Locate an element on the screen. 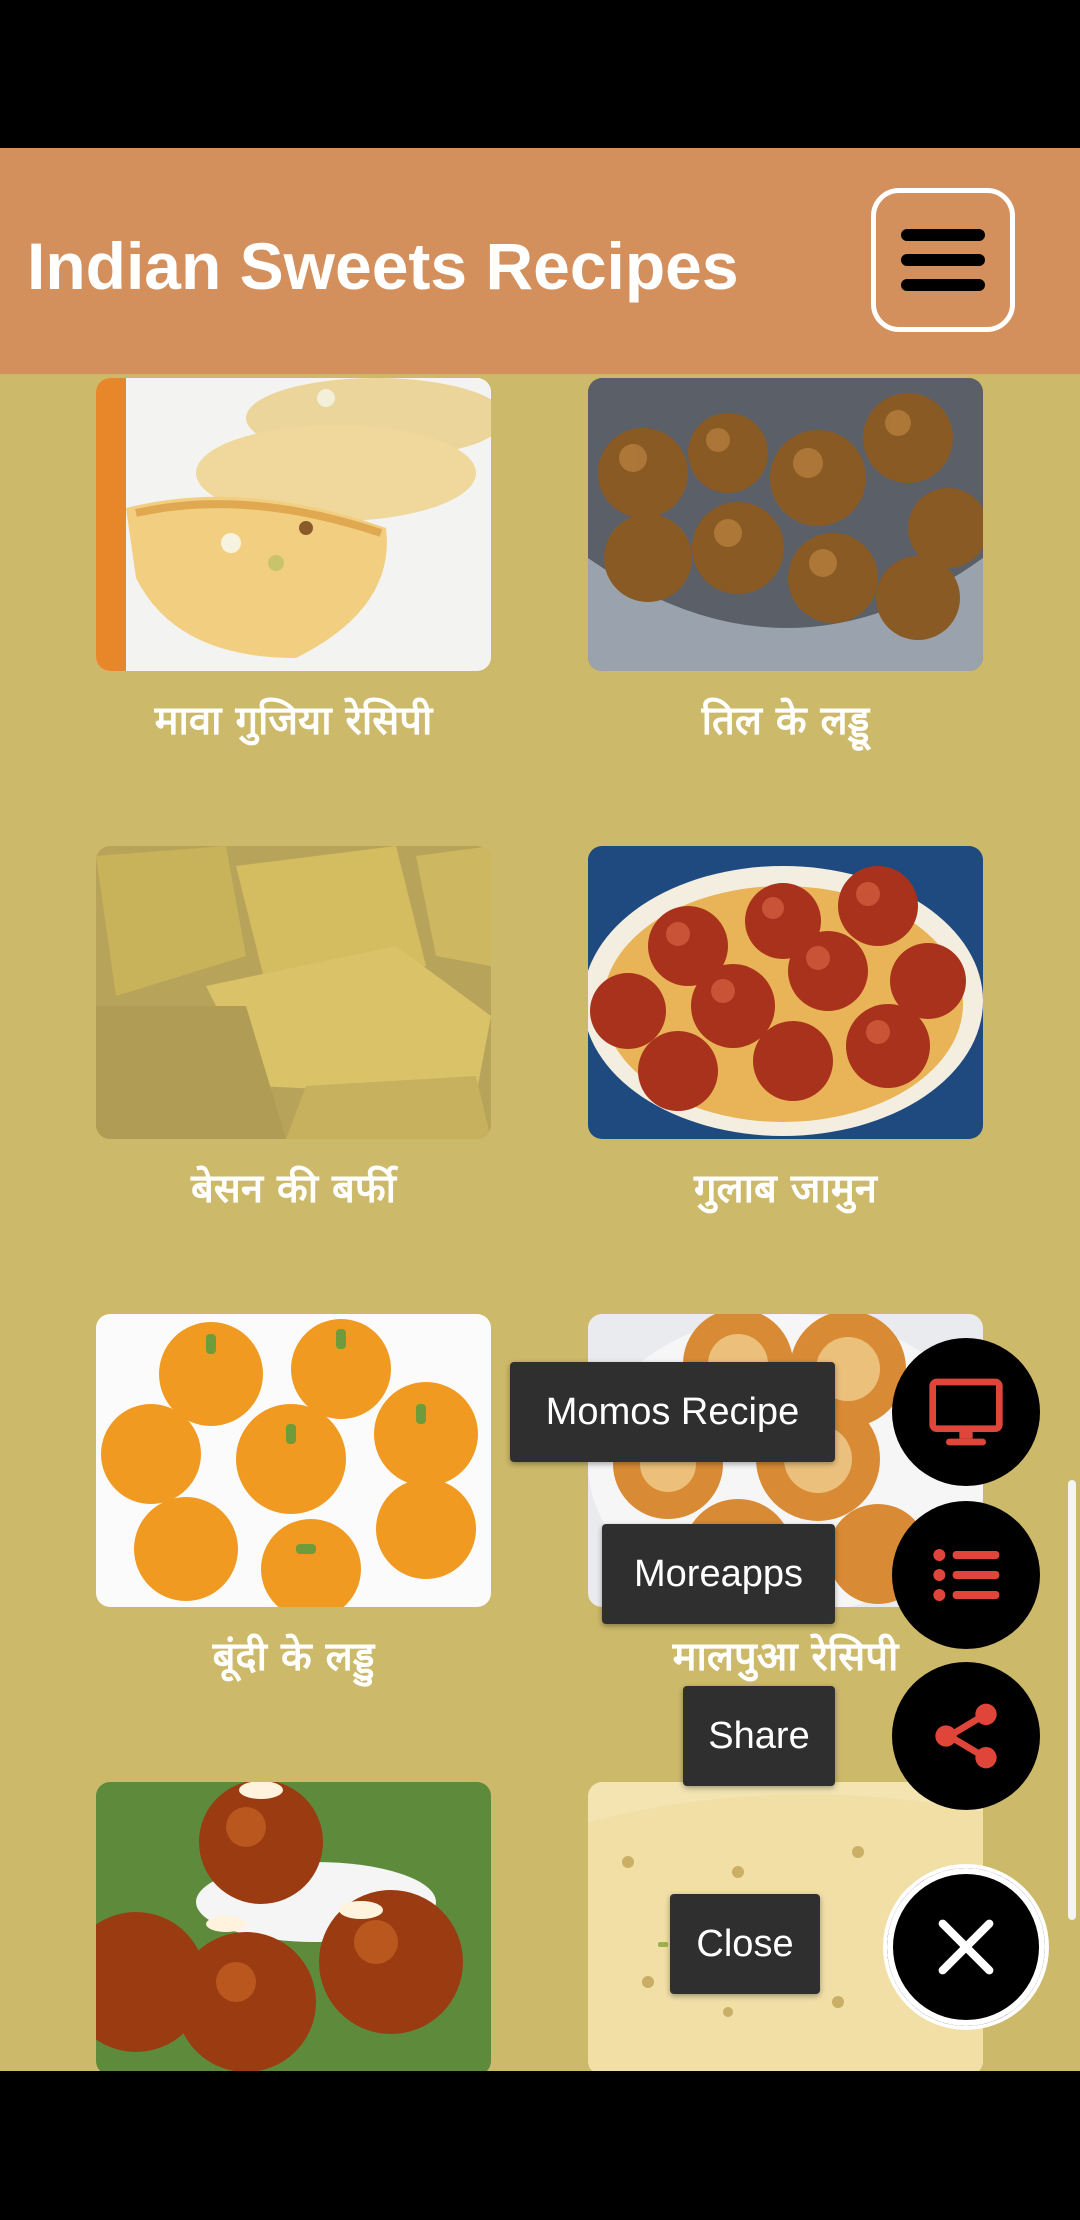 The image size is (1080, 2220). recipe-title: गुलाब जामुन is located at coordinates (785, 1186).